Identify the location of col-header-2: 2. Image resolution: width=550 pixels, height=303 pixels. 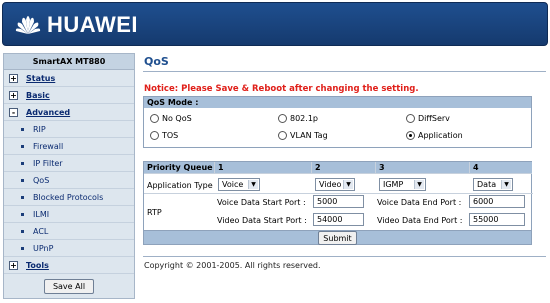
(344, 168).